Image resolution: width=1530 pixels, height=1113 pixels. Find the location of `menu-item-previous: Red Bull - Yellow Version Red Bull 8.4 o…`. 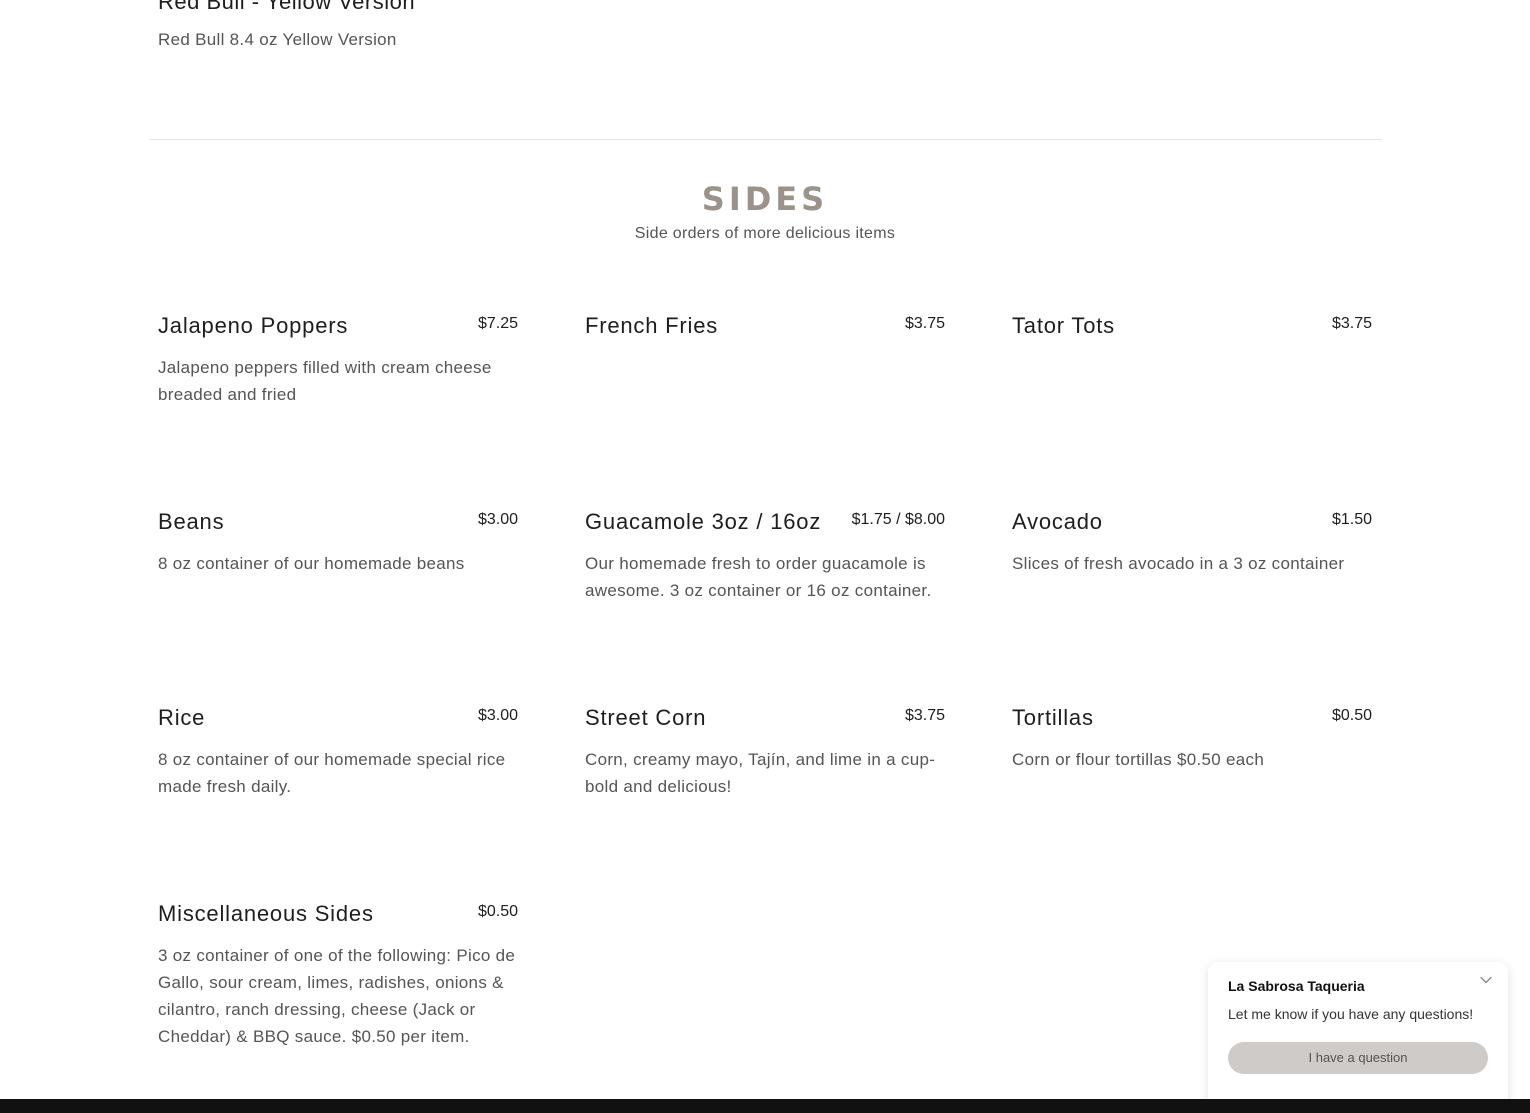

menu-item-previous: Red Bull - Yellow Version Red Bull 8.4 o… is located at coordinates (338, 26).